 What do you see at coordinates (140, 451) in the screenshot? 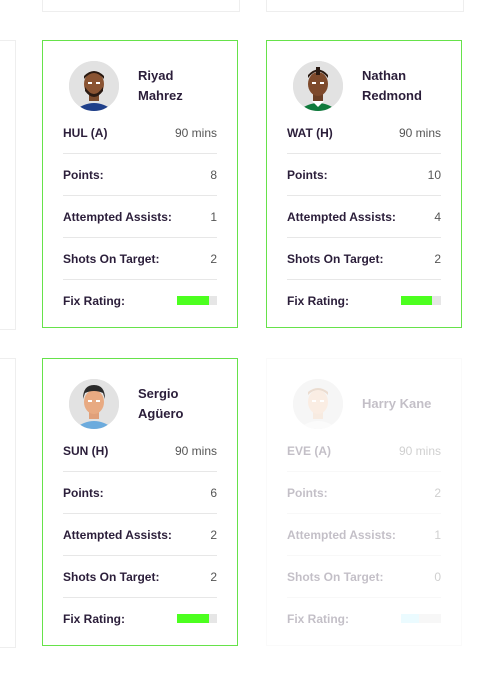
I see `fixture-row: SUN (H) 90 mins` at bounding box center [140, 451].